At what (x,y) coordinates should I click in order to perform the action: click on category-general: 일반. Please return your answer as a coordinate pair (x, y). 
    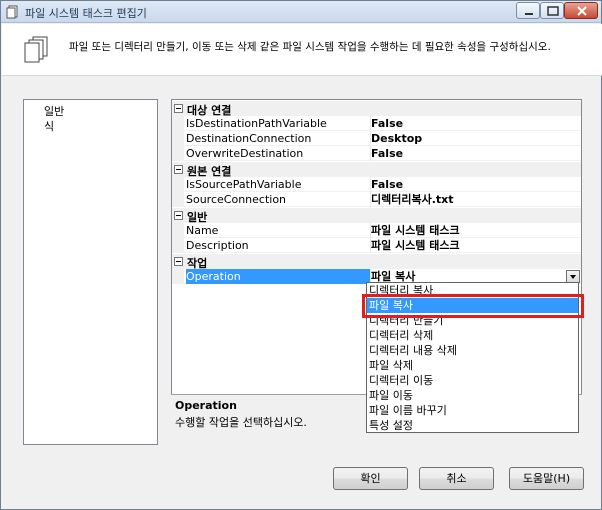
    Looking at the image, I should click on (376, 216).